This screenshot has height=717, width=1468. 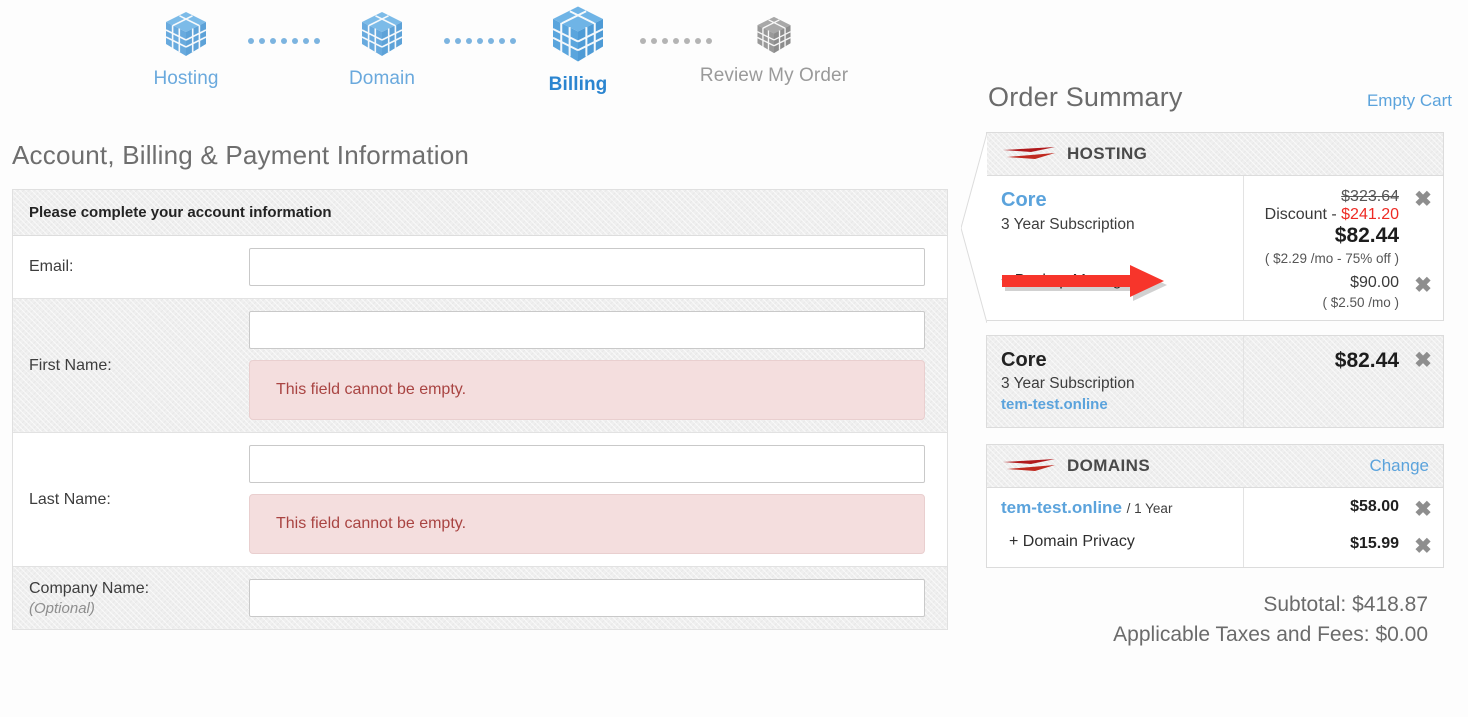 What do you see at coordinates (1345, 604) in the screenshot?
I see `subtotal-line: Subtotal: $418.87` at bounding box center [1345, 604].